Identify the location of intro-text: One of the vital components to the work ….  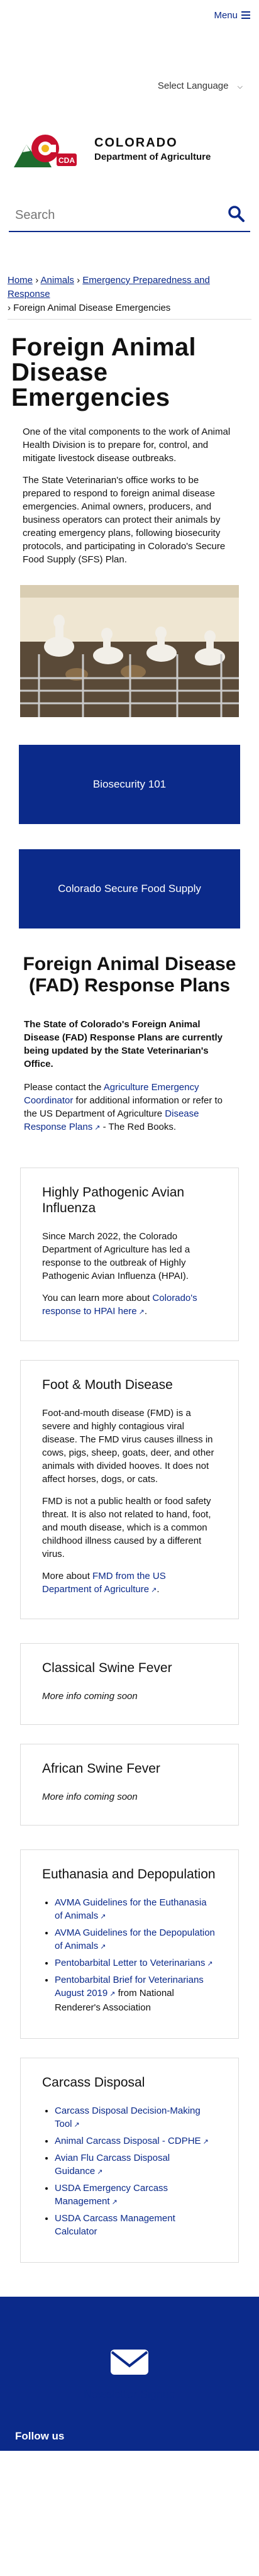
(129, 495).